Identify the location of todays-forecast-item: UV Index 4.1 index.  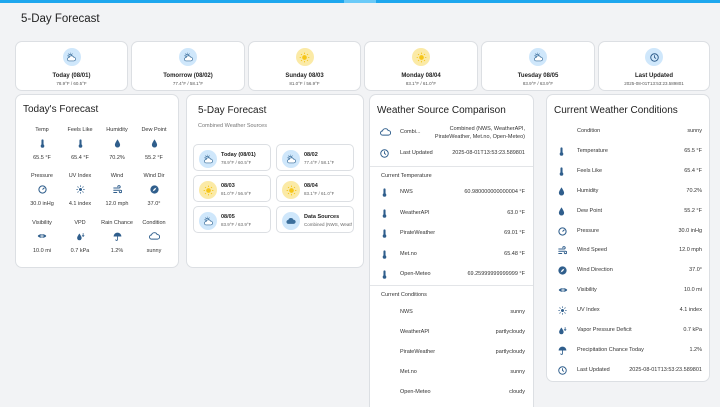
(80, 190).